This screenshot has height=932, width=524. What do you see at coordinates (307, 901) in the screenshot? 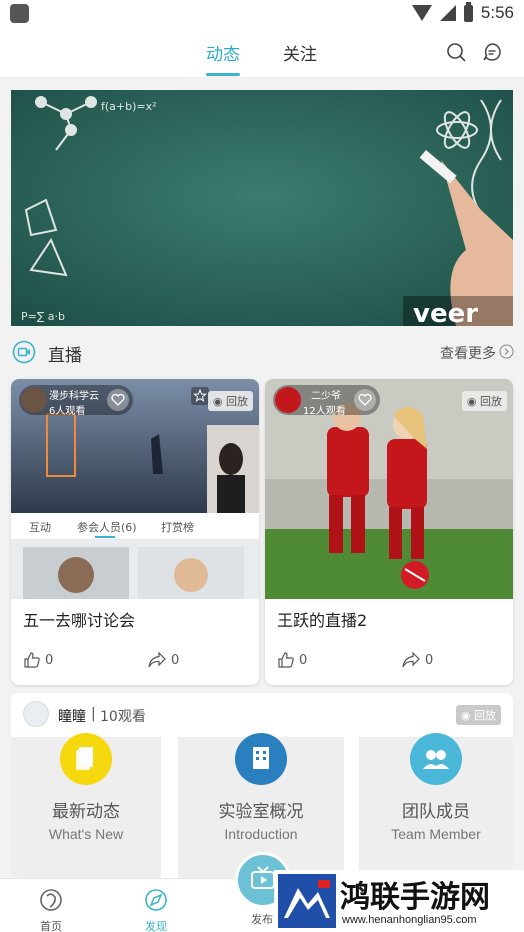
I see `site-logo` at bounding box center [307, 901].